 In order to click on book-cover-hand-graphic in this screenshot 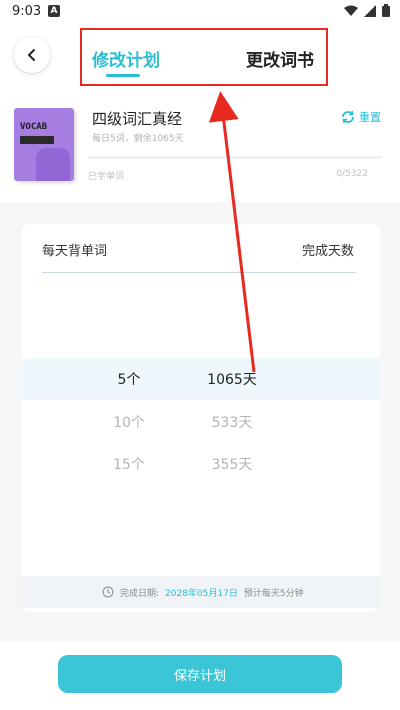, I will do `click(53, 164)`.